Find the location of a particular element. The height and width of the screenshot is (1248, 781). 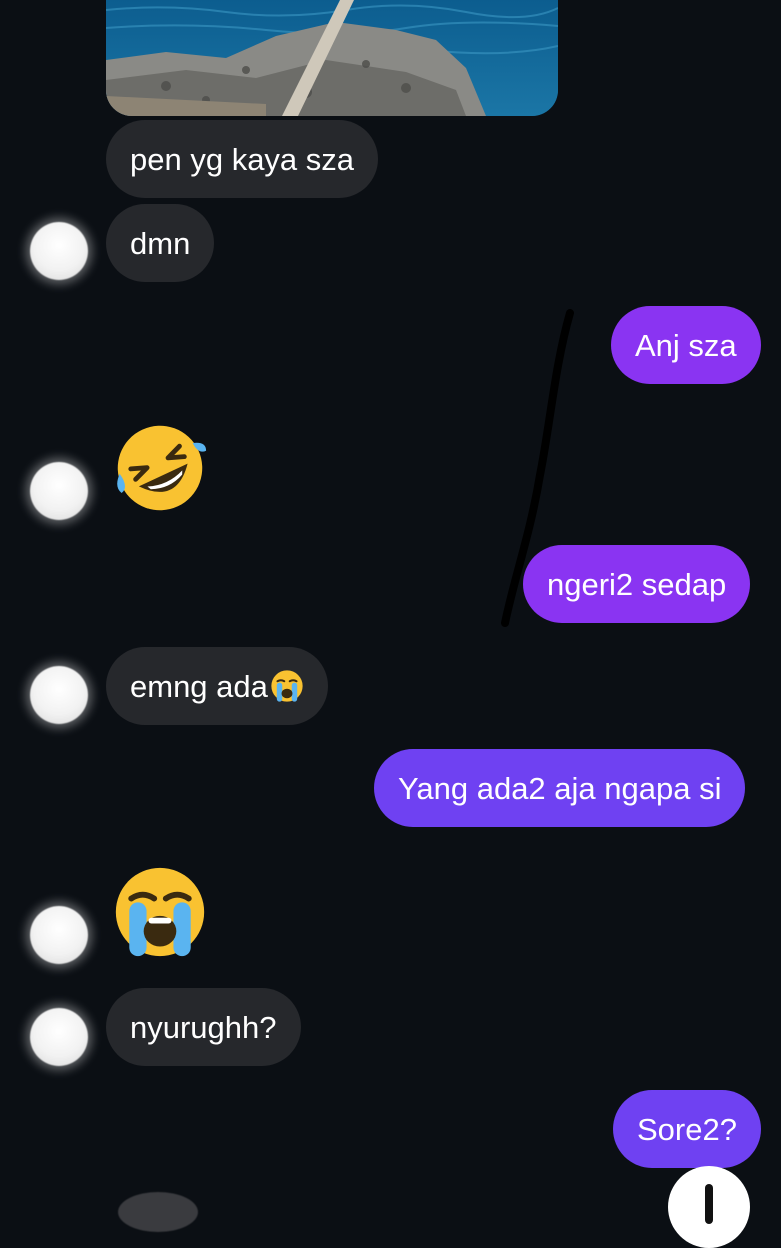

outgoing-message-bubble: Sore2? is located at coordinates (687, 1129).